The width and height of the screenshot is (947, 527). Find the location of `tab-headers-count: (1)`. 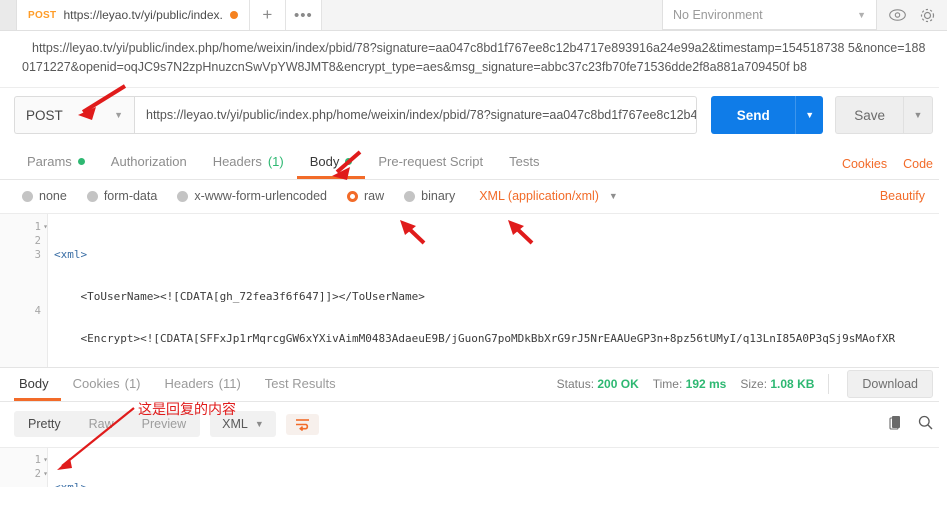

tab-headers-count: (1) is located at coordinates (275, 161).